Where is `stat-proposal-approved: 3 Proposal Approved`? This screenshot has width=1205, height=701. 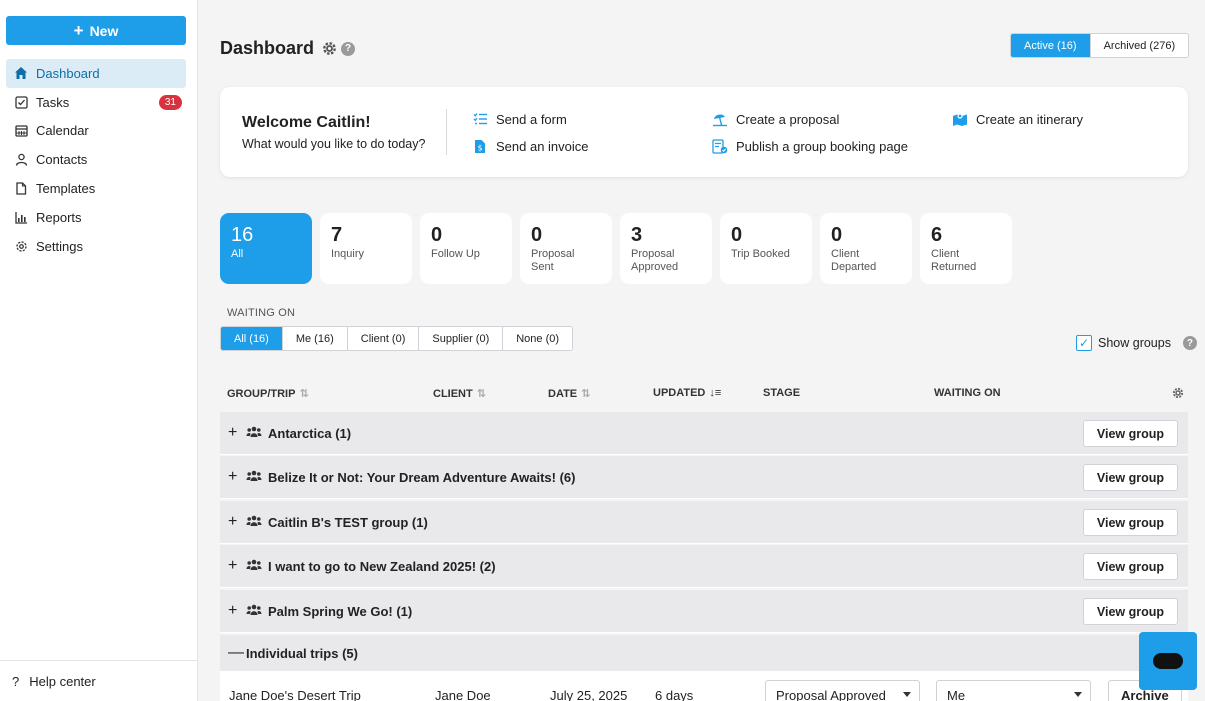 stat-proposal-approved: 3 Proposal Approved is located at coordinates (666, 248).